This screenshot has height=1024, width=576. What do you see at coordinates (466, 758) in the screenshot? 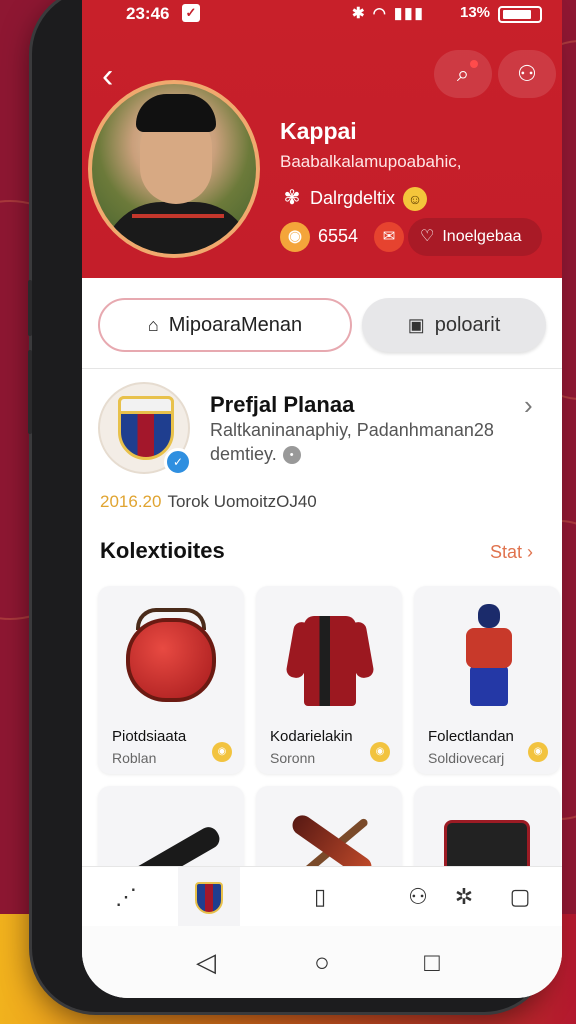
I see `card-subtitle: Soldiovecarj` at bounding box center [466, 758].